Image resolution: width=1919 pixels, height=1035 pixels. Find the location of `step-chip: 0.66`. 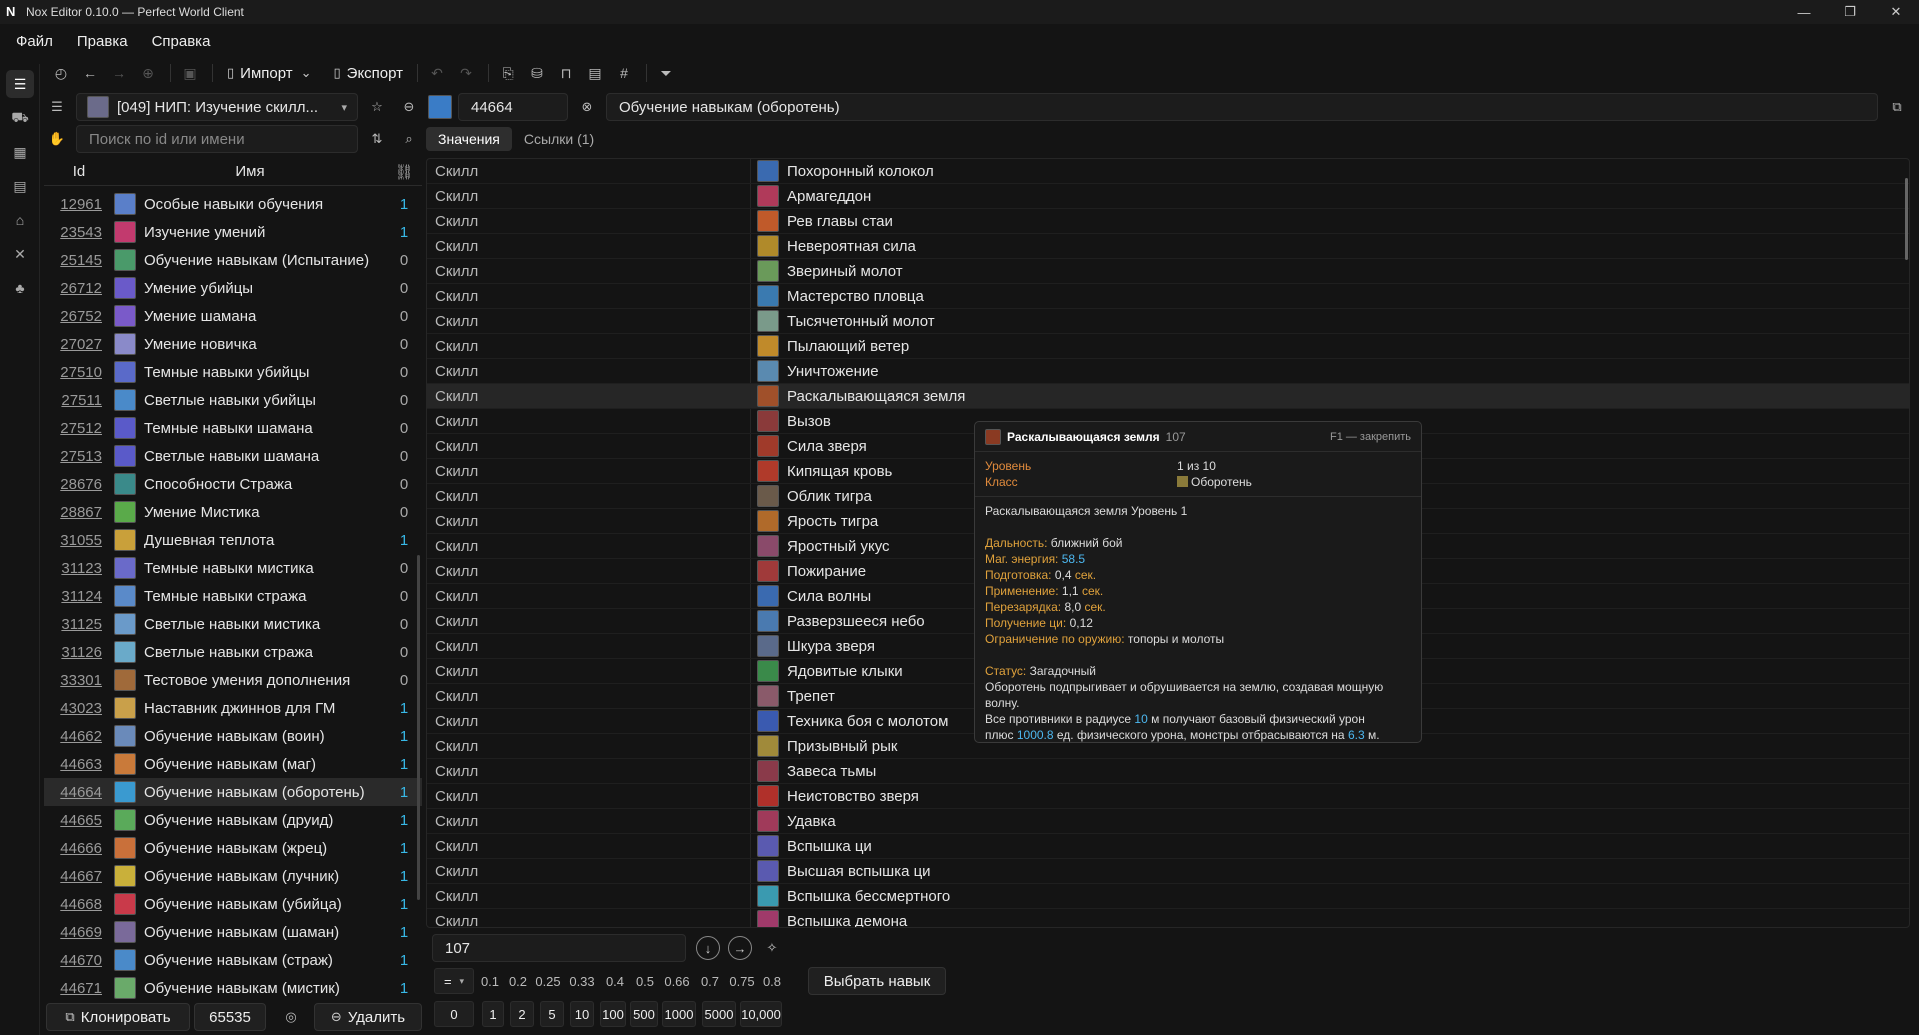

step-chip: 0.66 is located at coordinates (677, 981).